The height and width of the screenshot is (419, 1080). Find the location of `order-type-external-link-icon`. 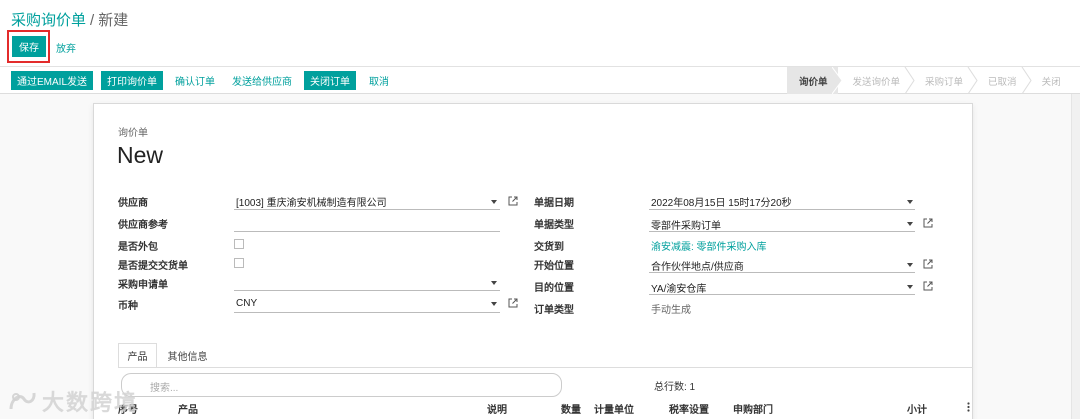

order-type-external-link-icon is located at coordinates (928, 223).